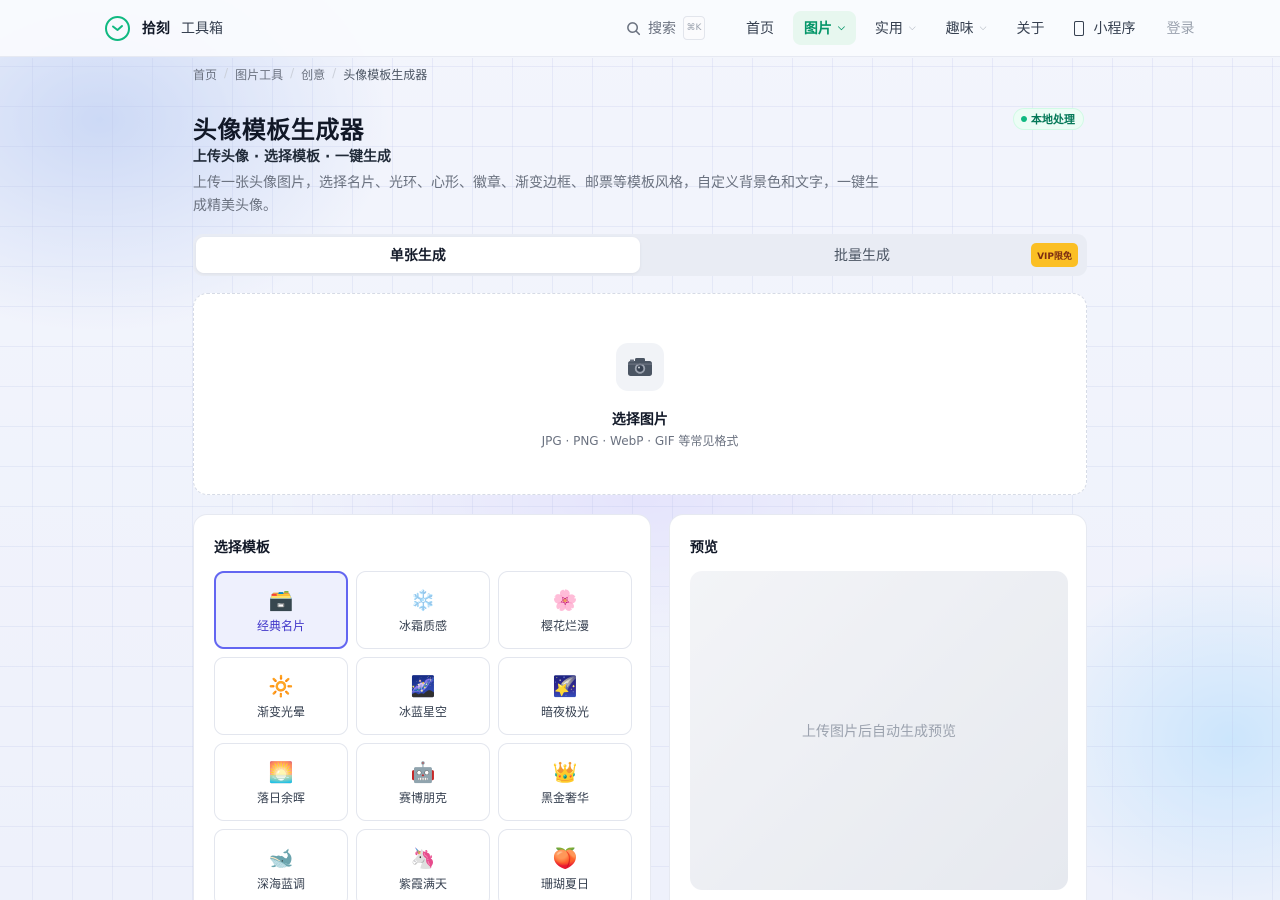  I want to click on upload-title: 选择图片, so click(640, 420).